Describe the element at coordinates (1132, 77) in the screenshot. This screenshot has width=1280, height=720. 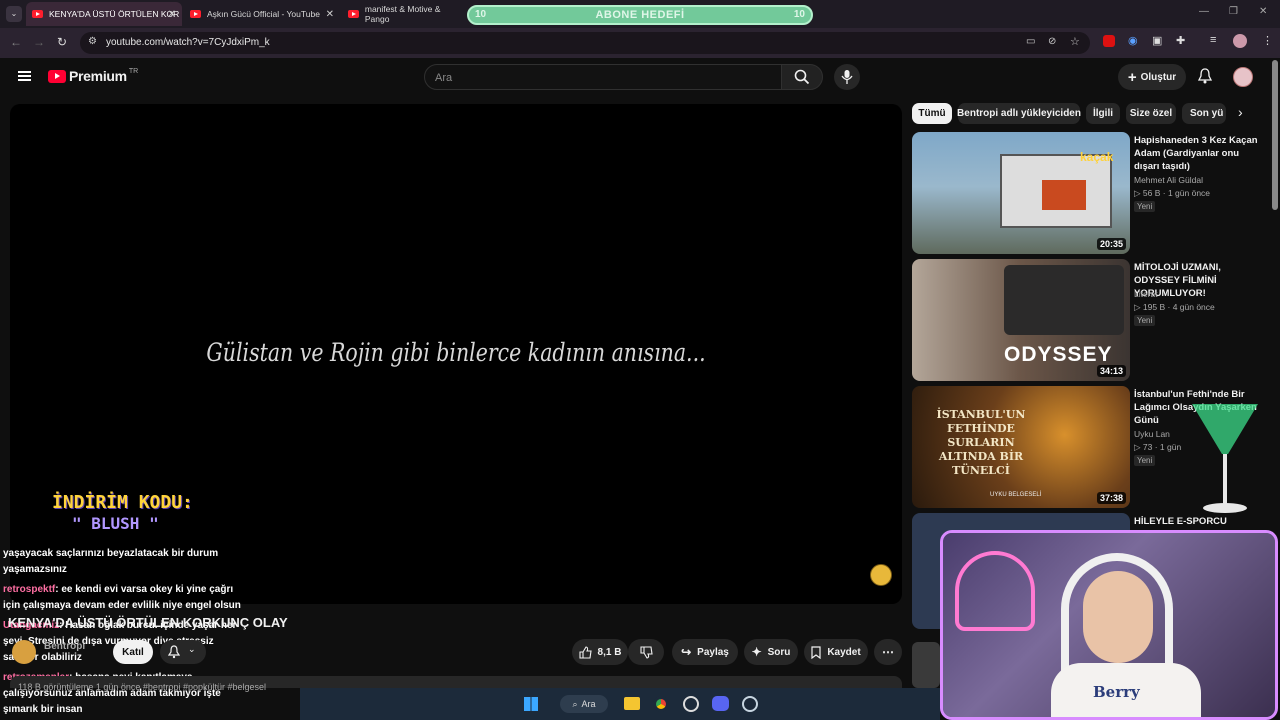
I see `plus-icon: +` at that location.